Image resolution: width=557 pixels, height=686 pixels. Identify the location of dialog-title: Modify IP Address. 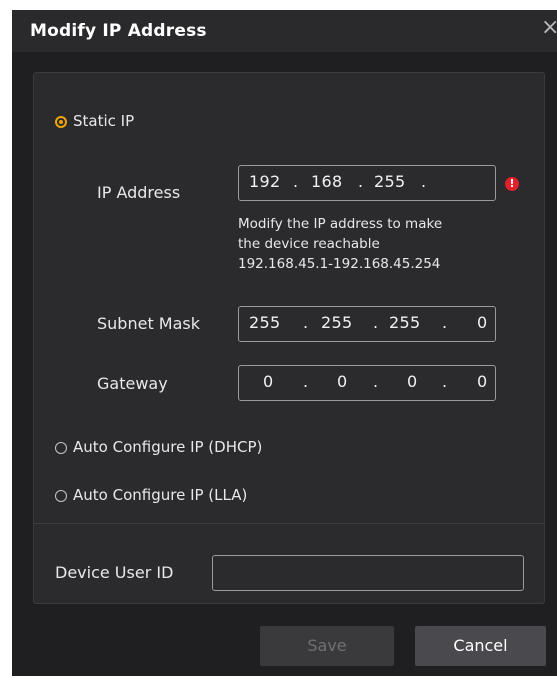
(118, 31).